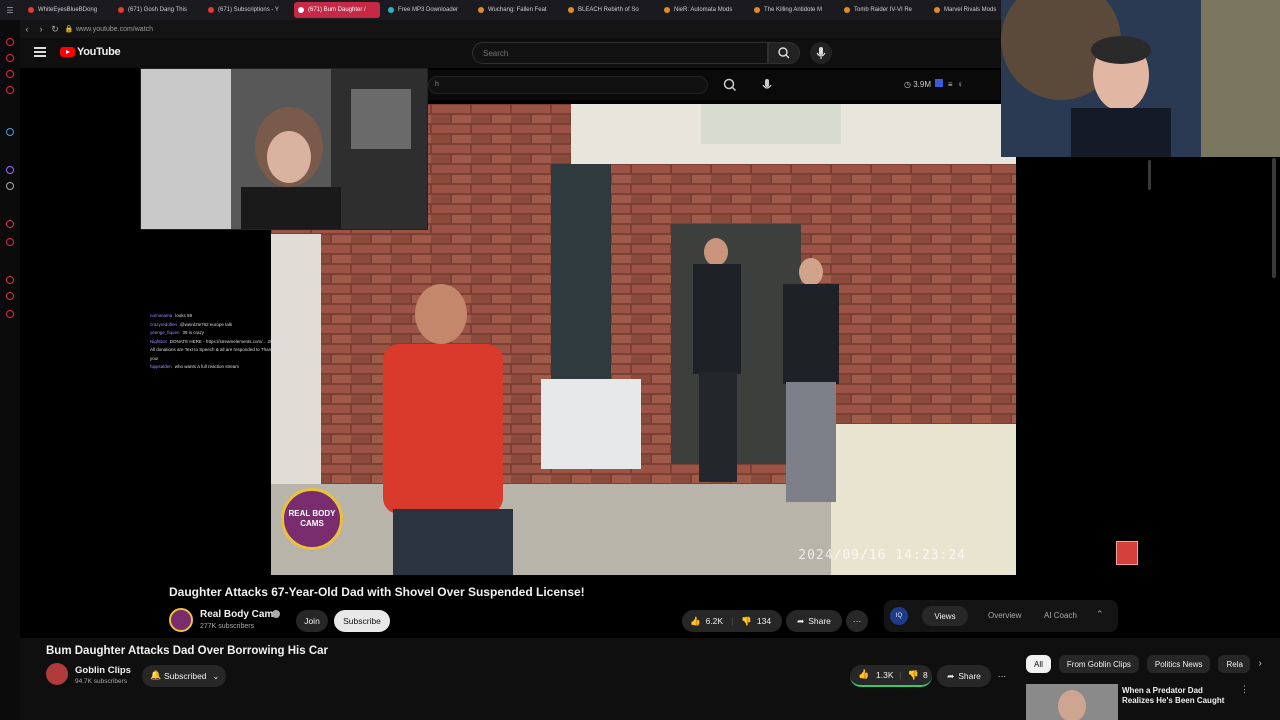 Image resolution: width=1280 pixels, height=720 pixels. Describe the element at coordinates (239, 614) in the screenshot. I see `channel-name: Real Body Cams` at that location.